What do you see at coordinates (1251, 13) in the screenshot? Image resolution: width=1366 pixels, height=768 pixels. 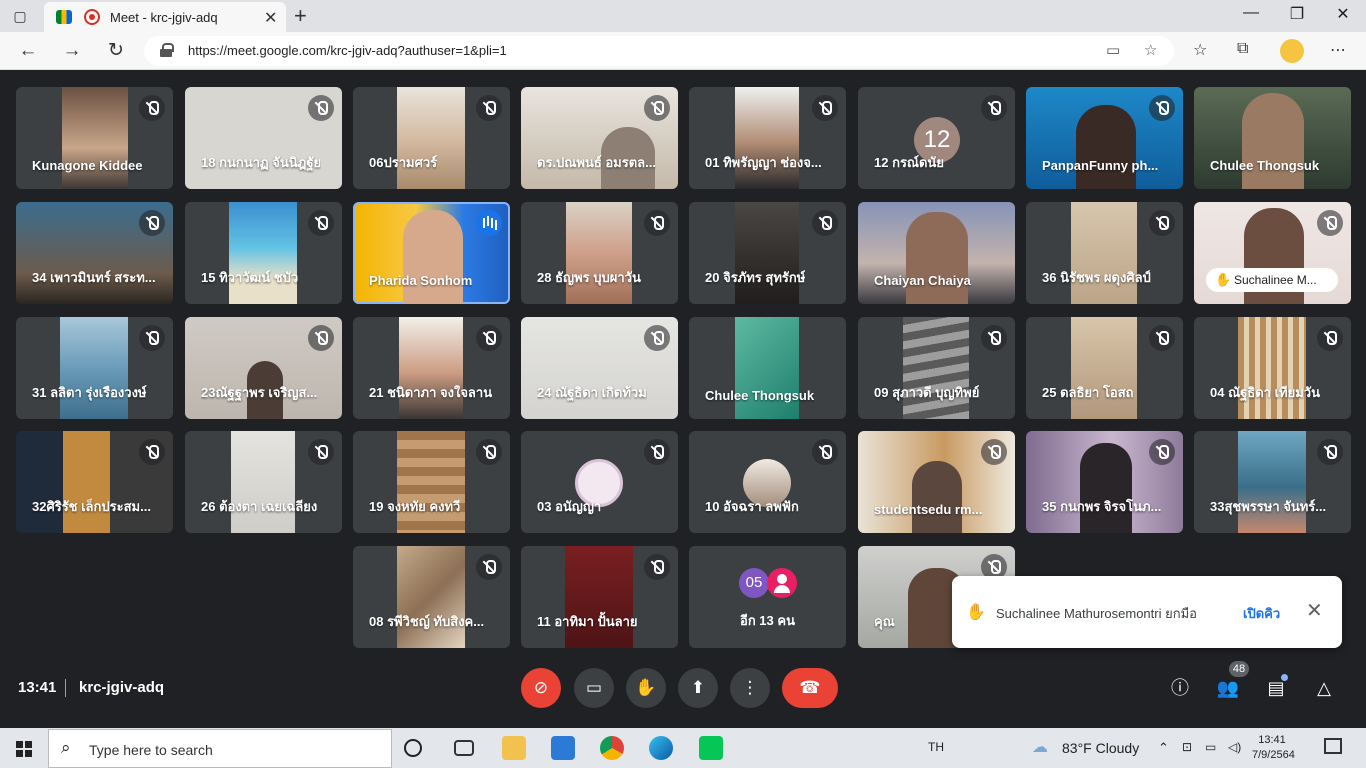 I see `minimize-icon: —` at bounding box center [1251, 13].